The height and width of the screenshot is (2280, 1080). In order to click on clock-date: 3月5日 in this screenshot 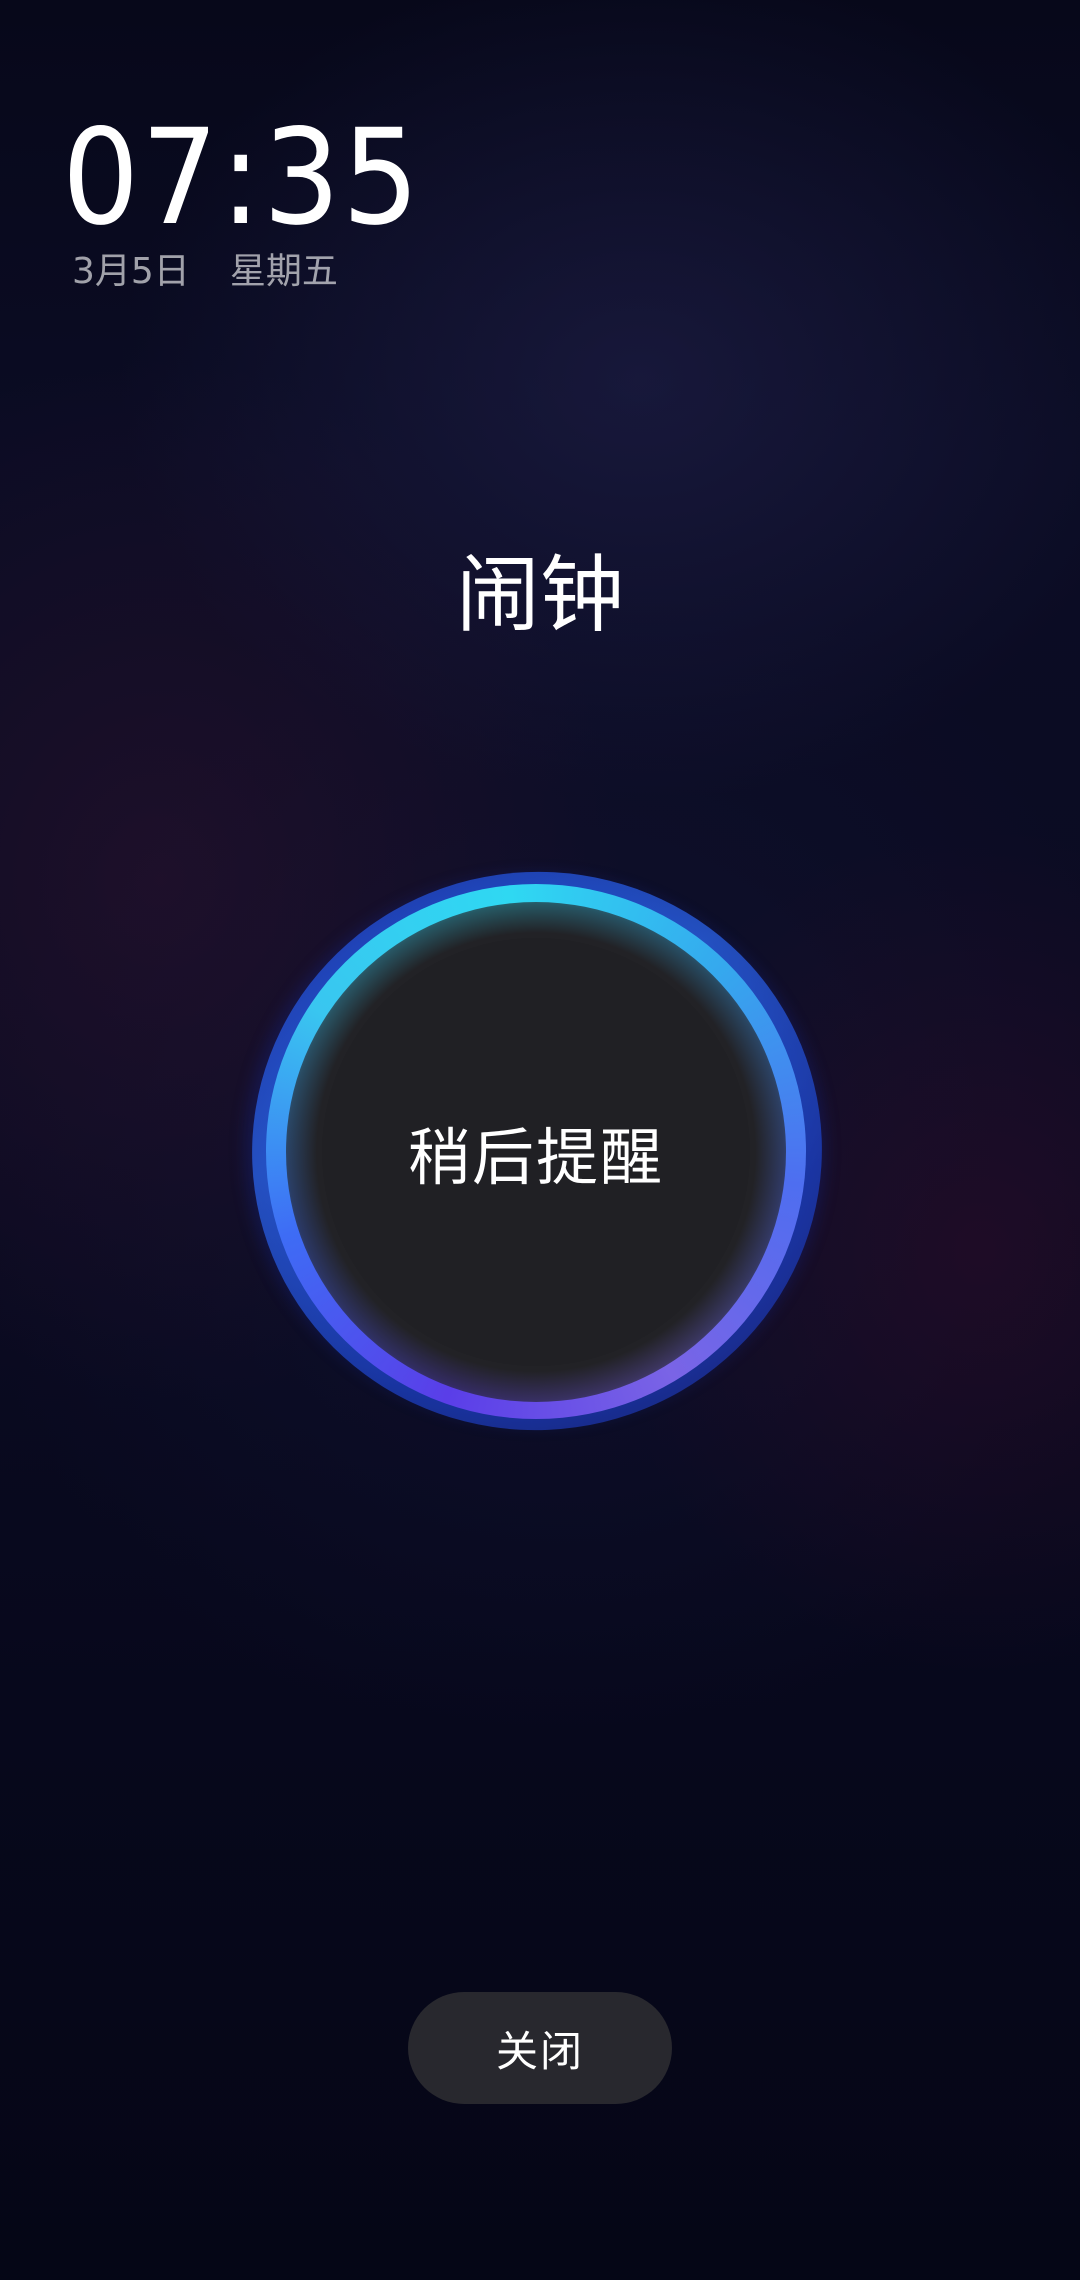, I will do `click(131, 271)`.